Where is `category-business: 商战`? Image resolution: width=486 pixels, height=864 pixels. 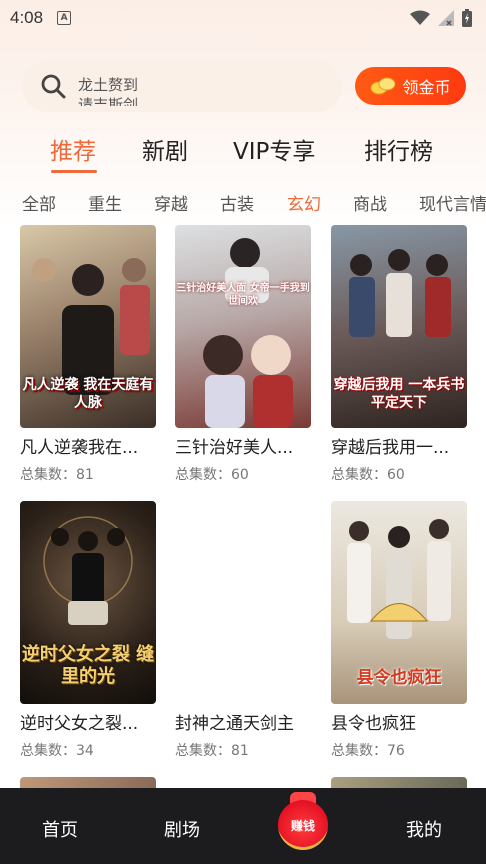 category-business: 商战 is located at coordinates (370, 202).